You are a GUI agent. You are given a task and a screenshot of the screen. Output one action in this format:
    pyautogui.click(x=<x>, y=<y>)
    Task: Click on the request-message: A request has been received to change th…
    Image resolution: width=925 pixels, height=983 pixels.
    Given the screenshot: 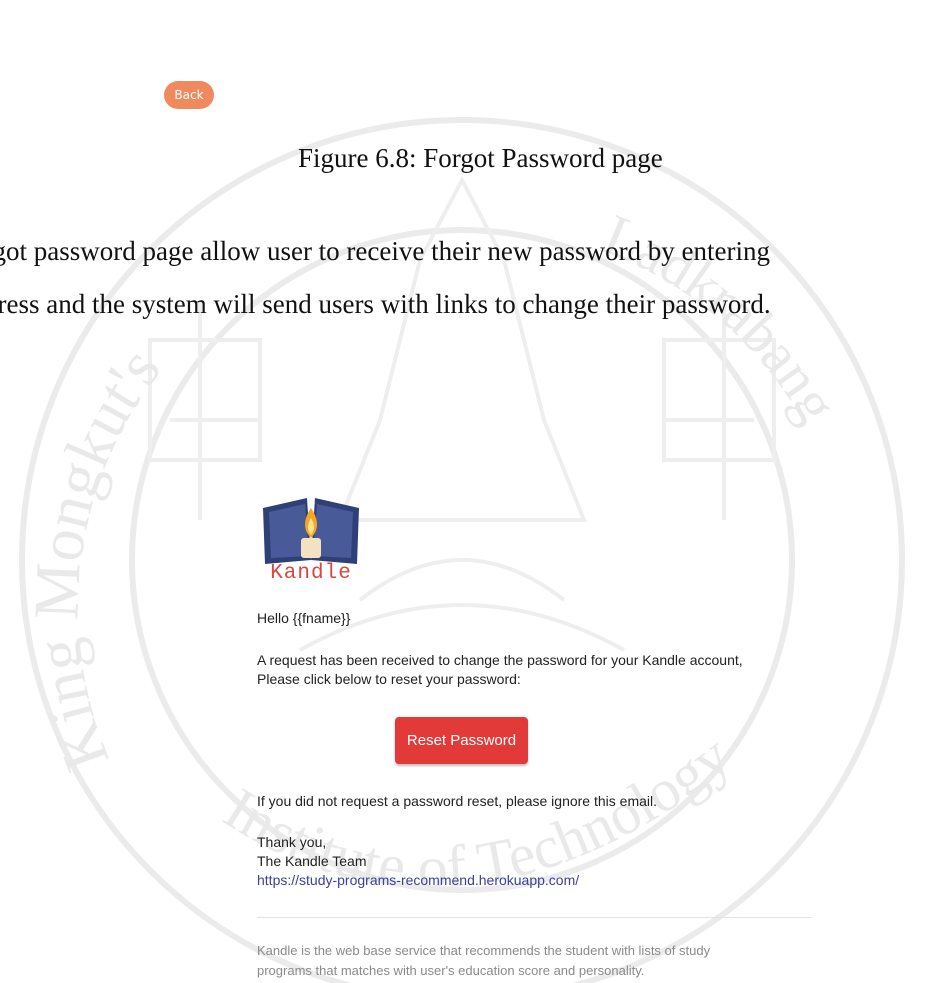 What is the action you would take?
    pyautogui.click(x=500, y=670)
    